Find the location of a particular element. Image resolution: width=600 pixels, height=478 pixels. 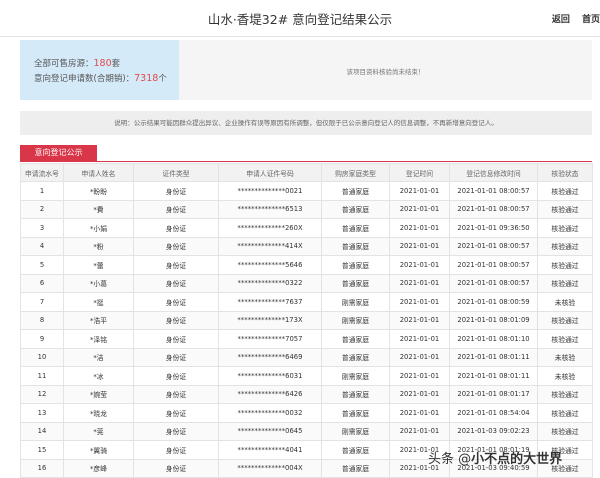

tab-underline is located at coordinates (306, 161).